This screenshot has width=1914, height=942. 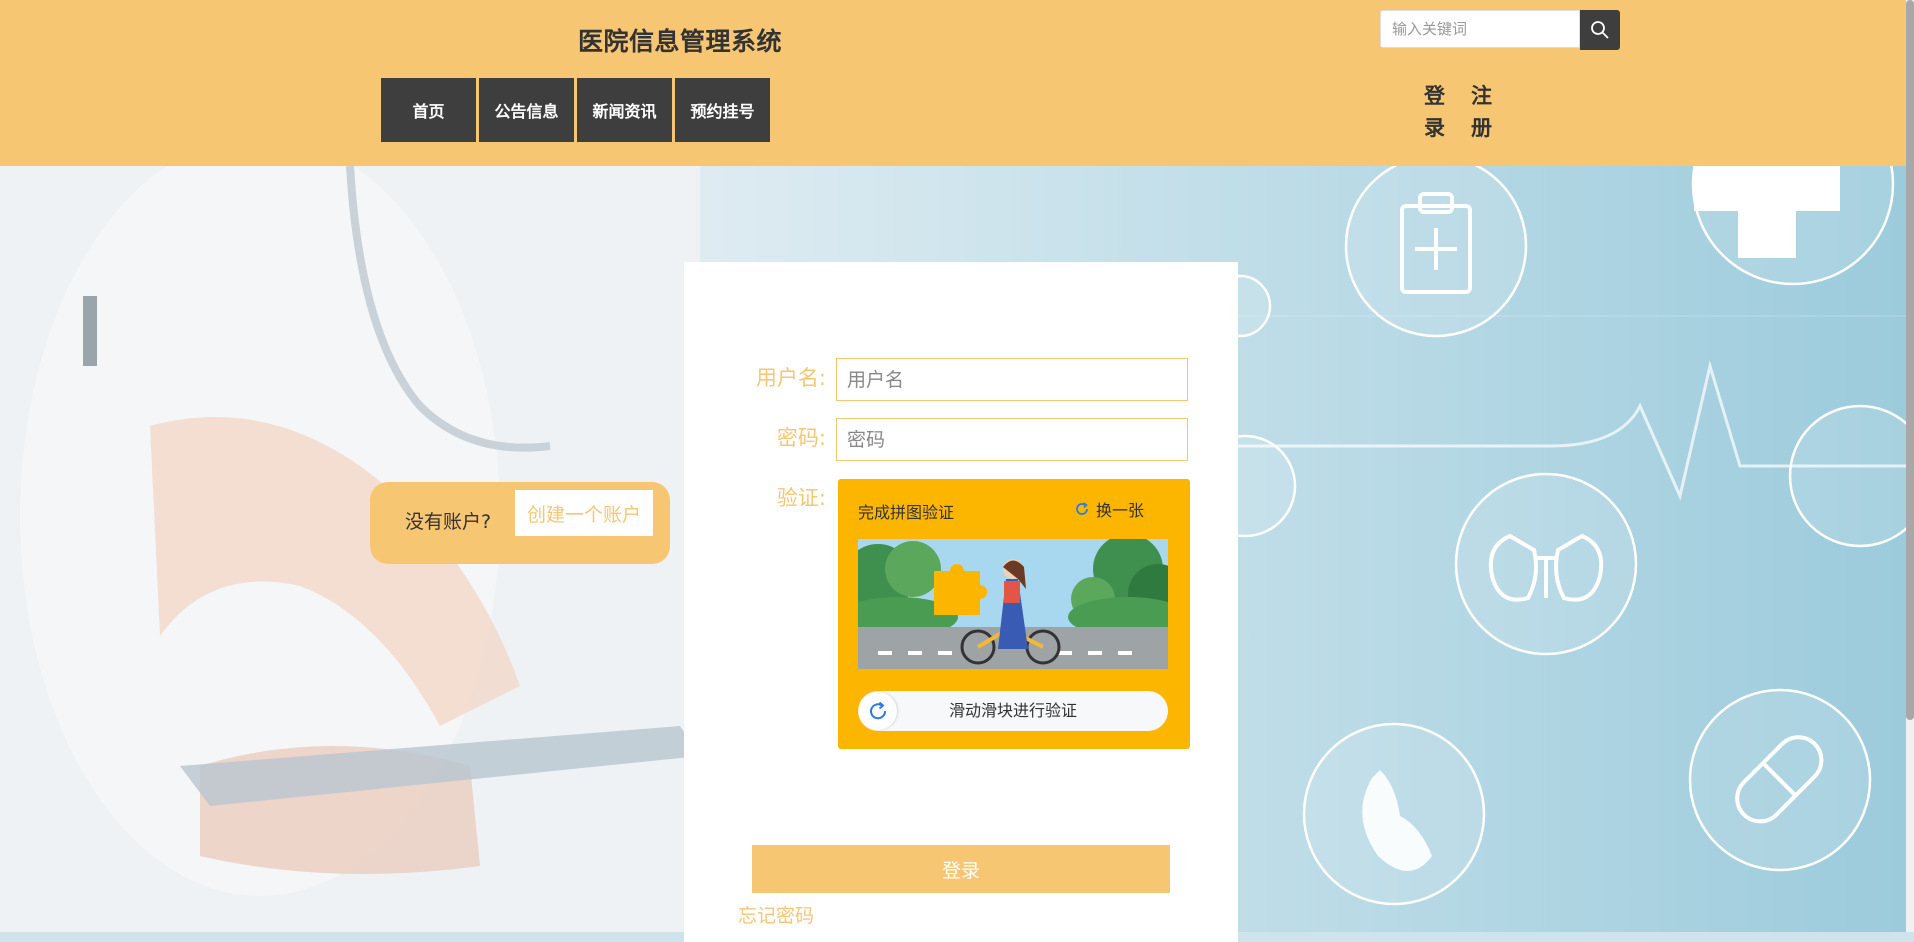 I want to click on password-label: 密码:, so click(x=801, y=438).